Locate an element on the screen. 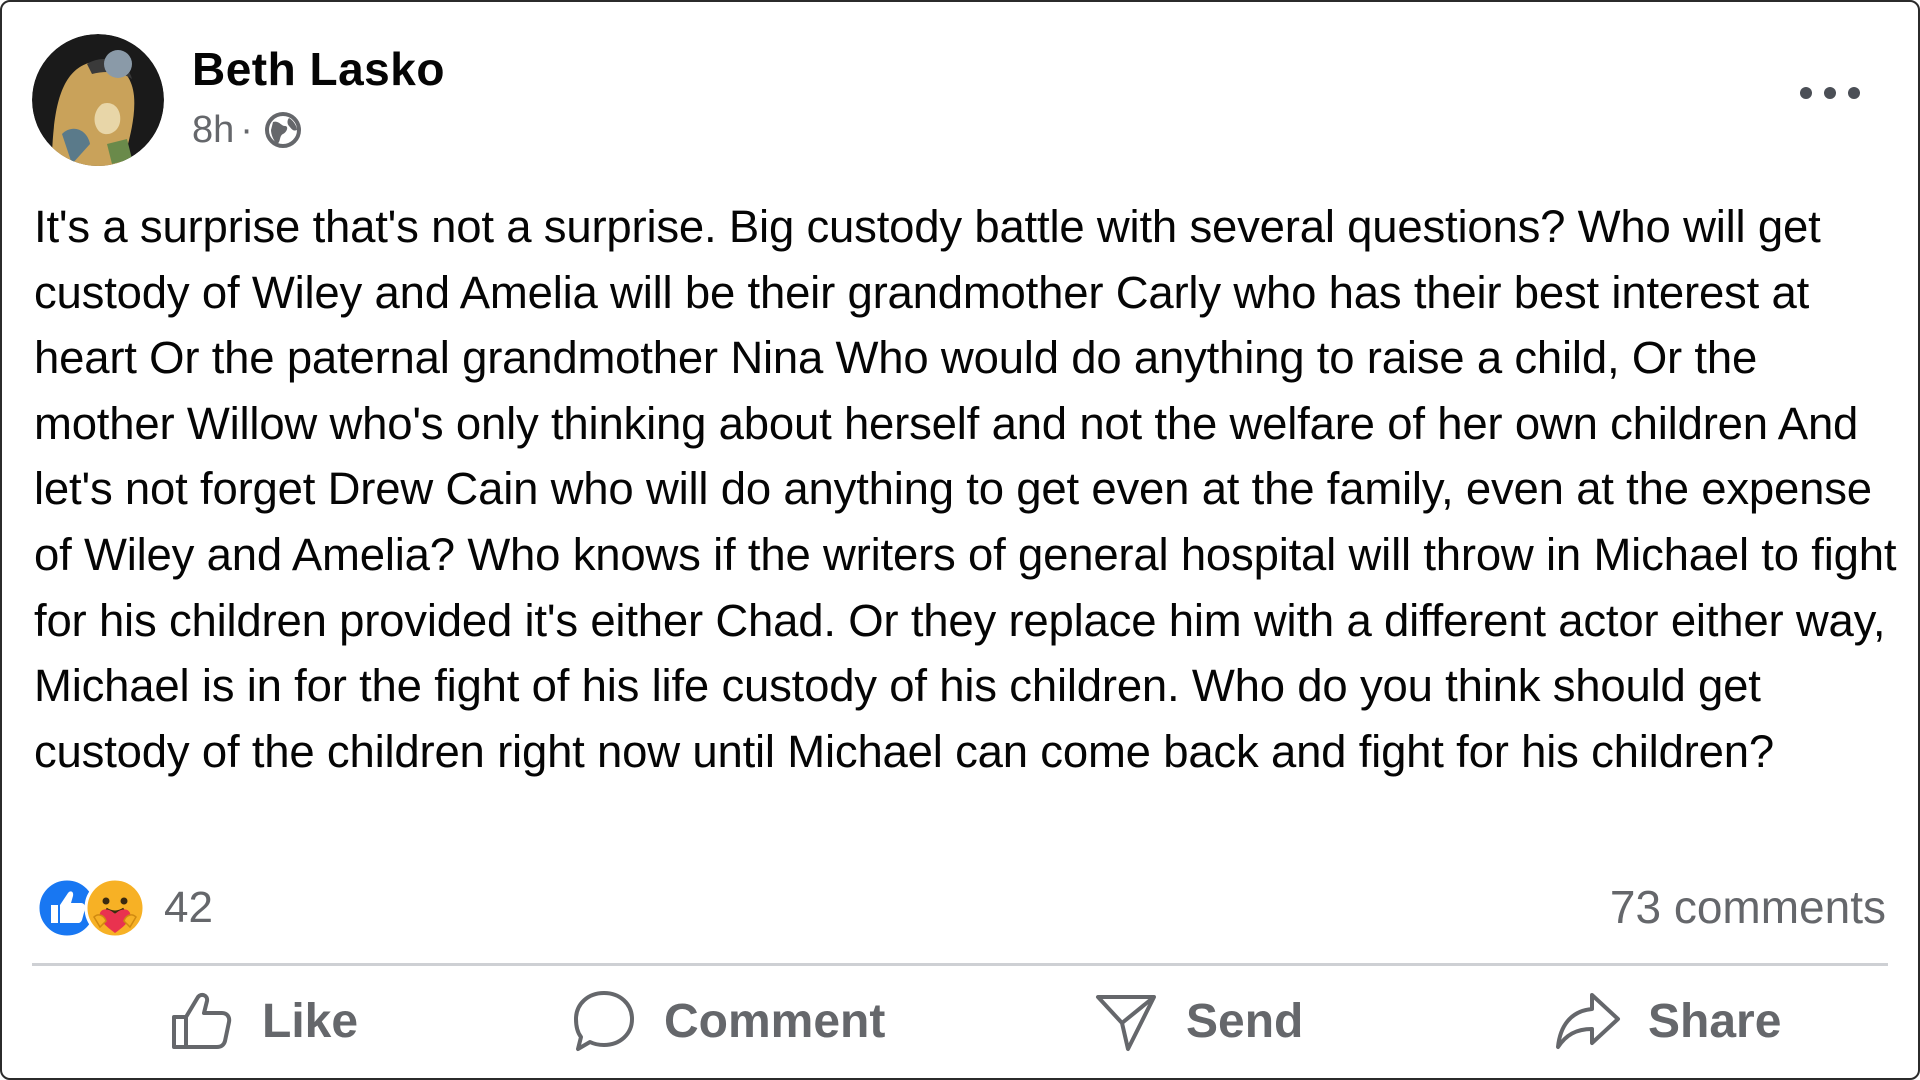 Image resolution: width=1920 pixels, height=1080 pixels. like-label: Like is located at coordinates (310, 1021).